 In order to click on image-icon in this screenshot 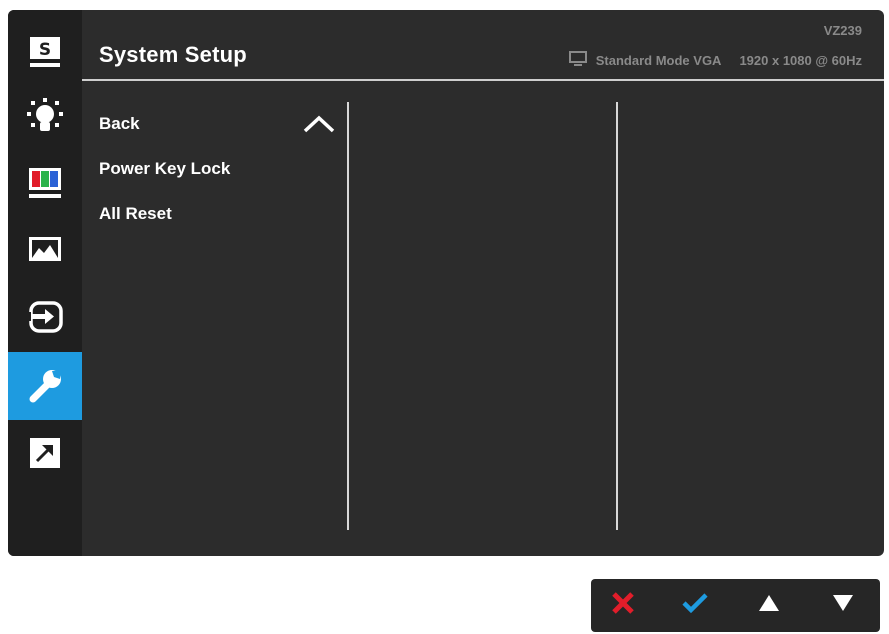, I will do `click(45, 249)`.